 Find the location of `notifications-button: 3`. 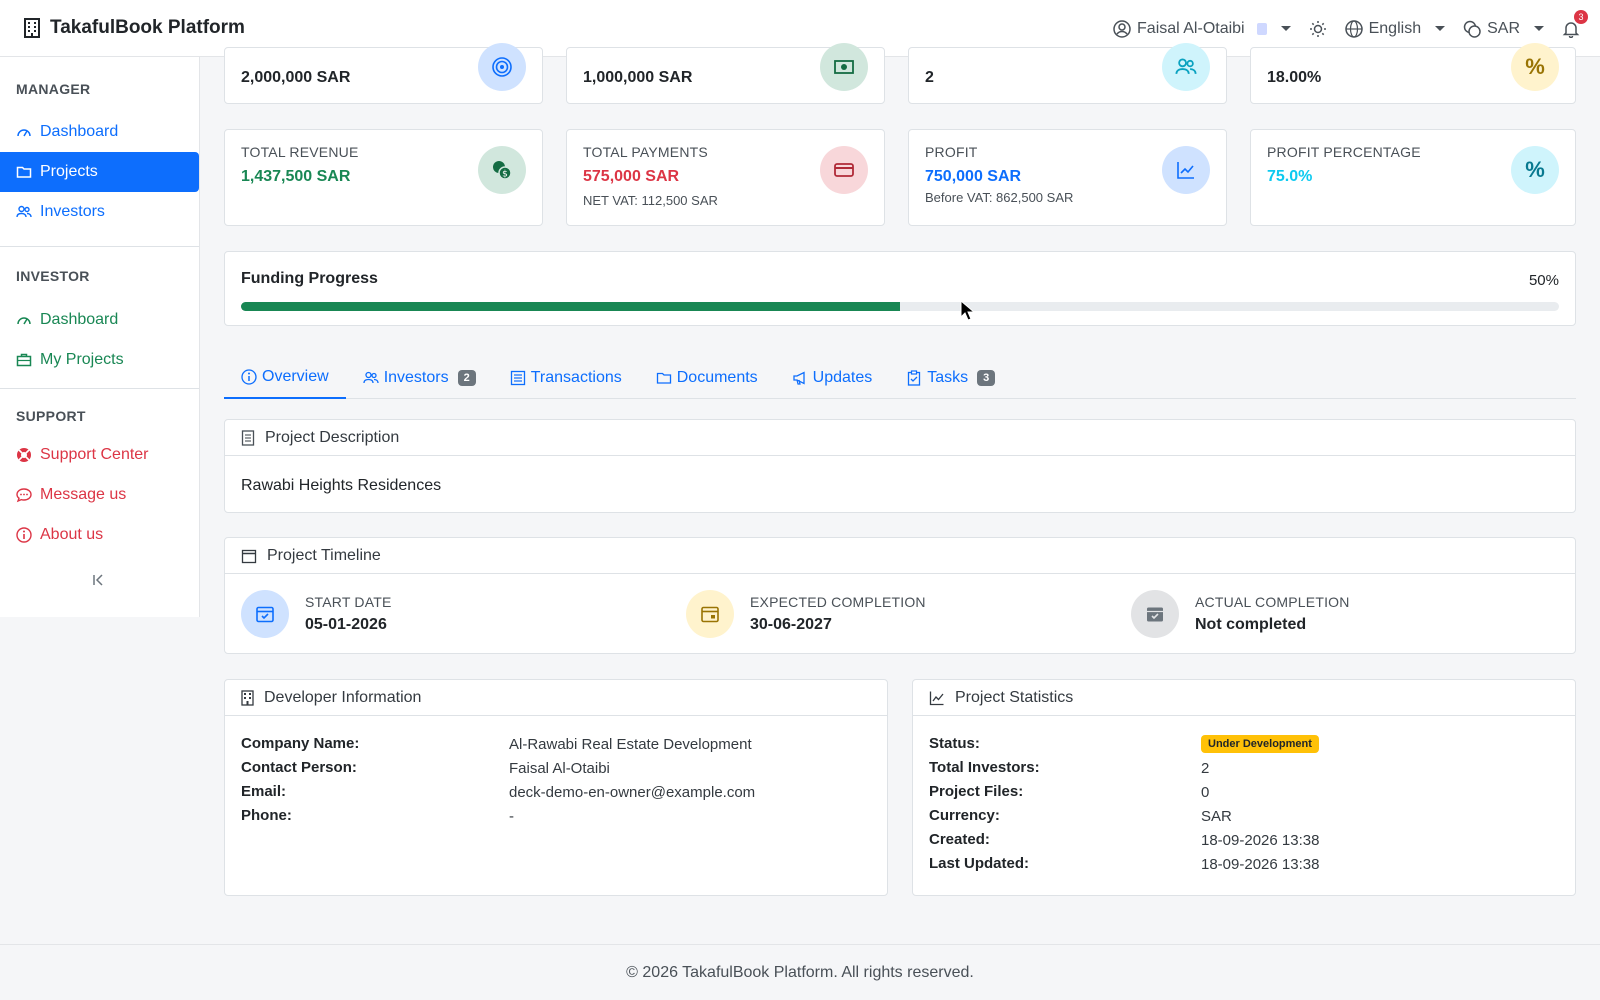

notifications-button: 3 is located at coordinates (1575, 23).